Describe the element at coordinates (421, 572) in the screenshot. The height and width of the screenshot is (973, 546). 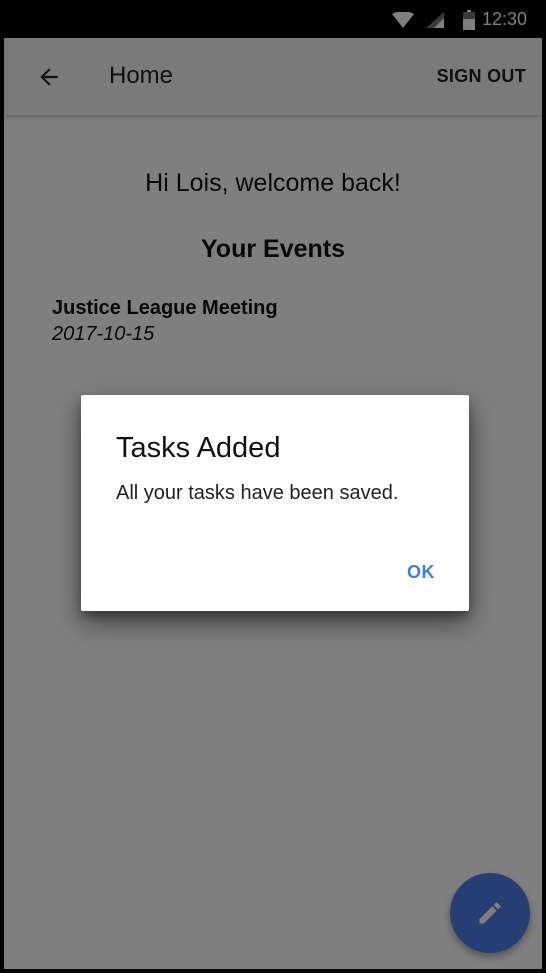
I see `ok-button: OK` at that location.